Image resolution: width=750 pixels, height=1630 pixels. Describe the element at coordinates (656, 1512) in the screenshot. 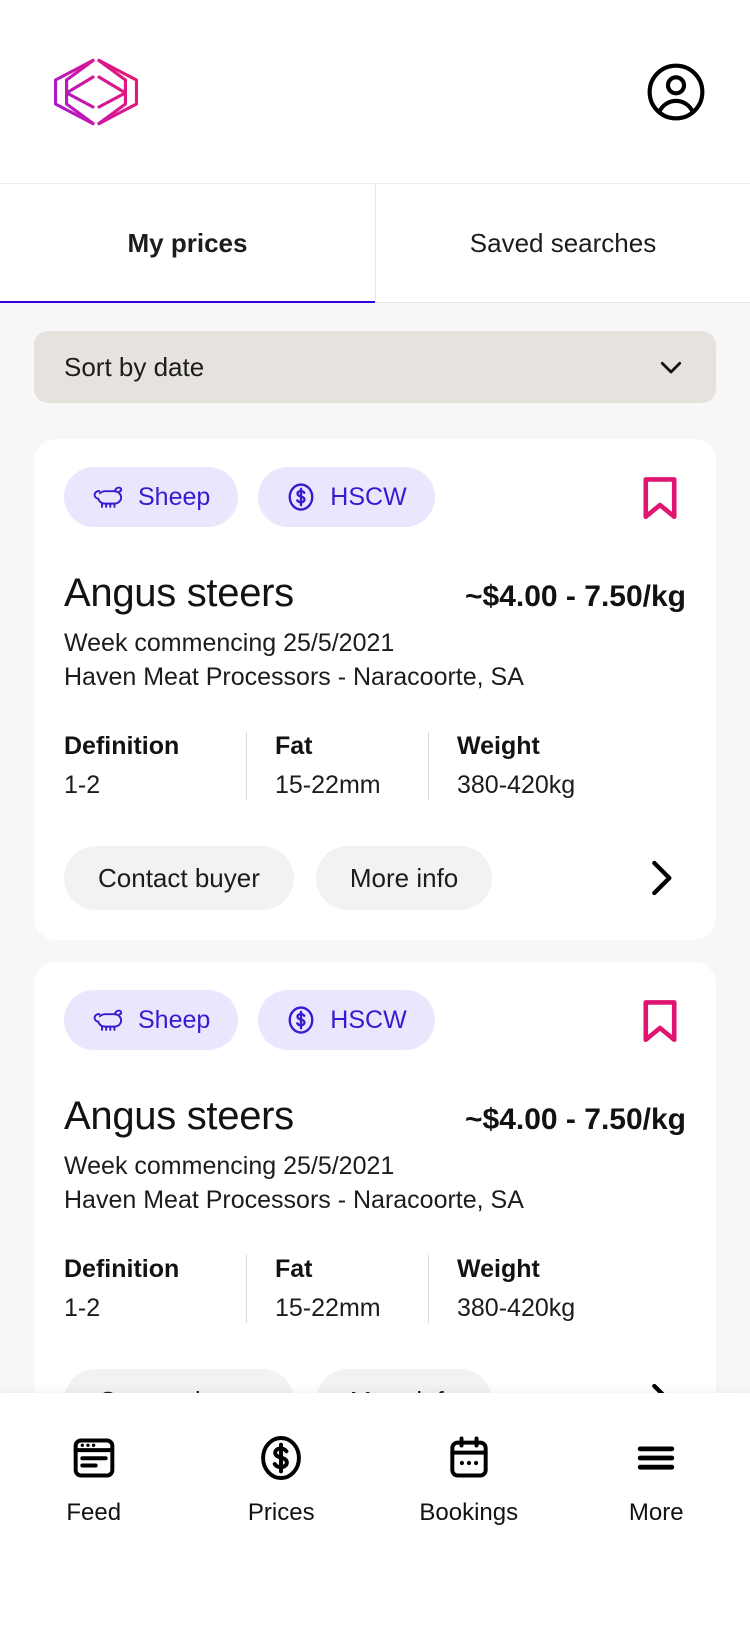

I see `nav-label: More` at that location.